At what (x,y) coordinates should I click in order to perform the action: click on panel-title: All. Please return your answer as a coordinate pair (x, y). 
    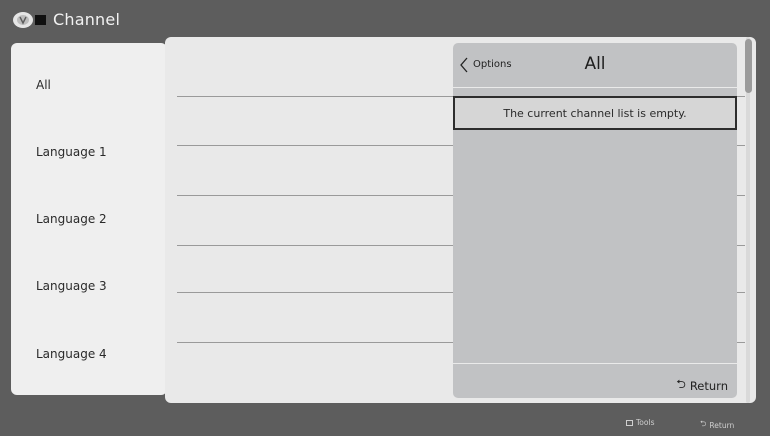
    Looking at the image, I should click on (595, 64).